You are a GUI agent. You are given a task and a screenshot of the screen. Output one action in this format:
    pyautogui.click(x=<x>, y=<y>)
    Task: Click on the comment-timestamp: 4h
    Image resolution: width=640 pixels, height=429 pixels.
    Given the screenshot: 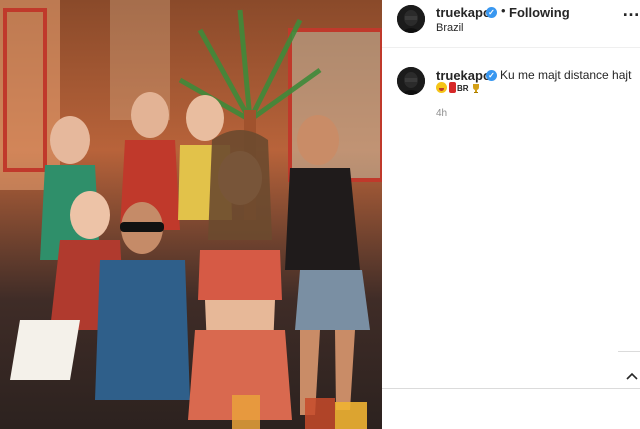 What is the action you would take?
    pyautogui.click(x=441, y=113)
    